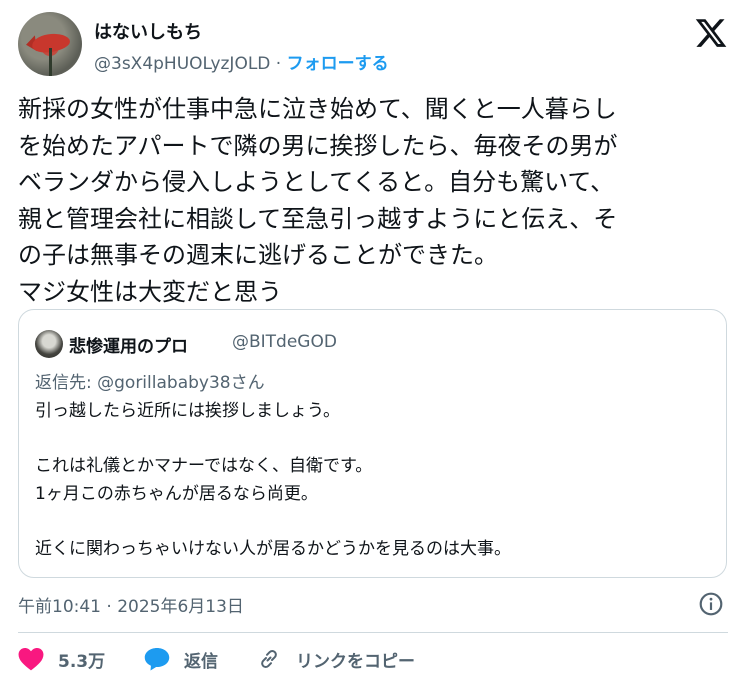 This screenshot has height=683, width=746. I want to click on reply-button: 返信, so click(181, 659).